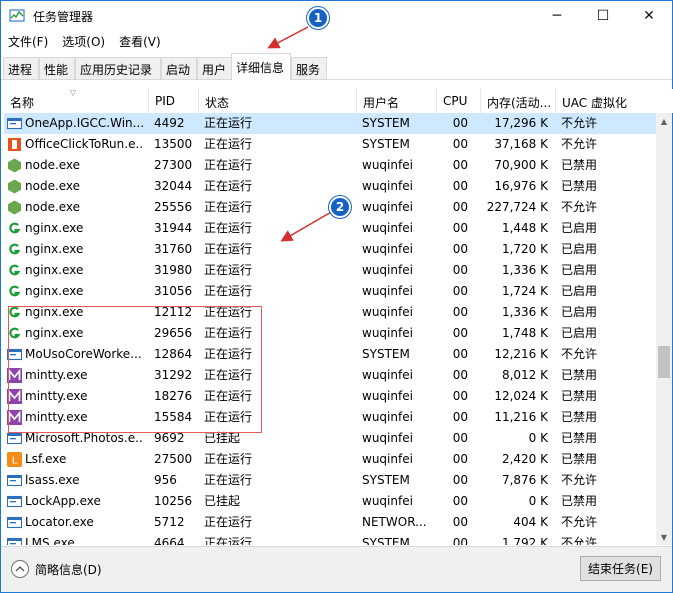  I want to click on table-row: nginx.exe 31760 正在运行 wuqinfei 00 1,720 K 已启用, so click(330, 249).